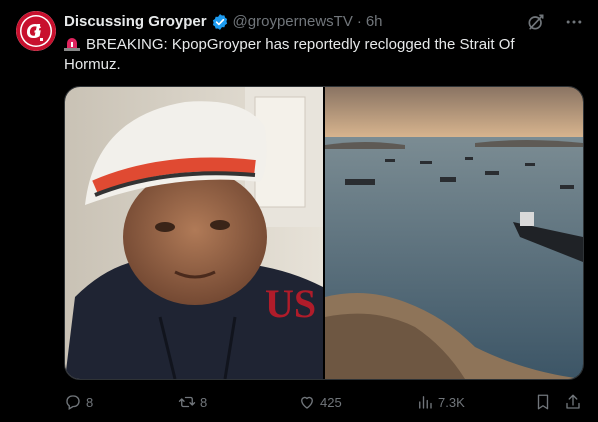 The image size is (598, 422). I want to click on display-name: Discussing Groyper, so click(135, 22).